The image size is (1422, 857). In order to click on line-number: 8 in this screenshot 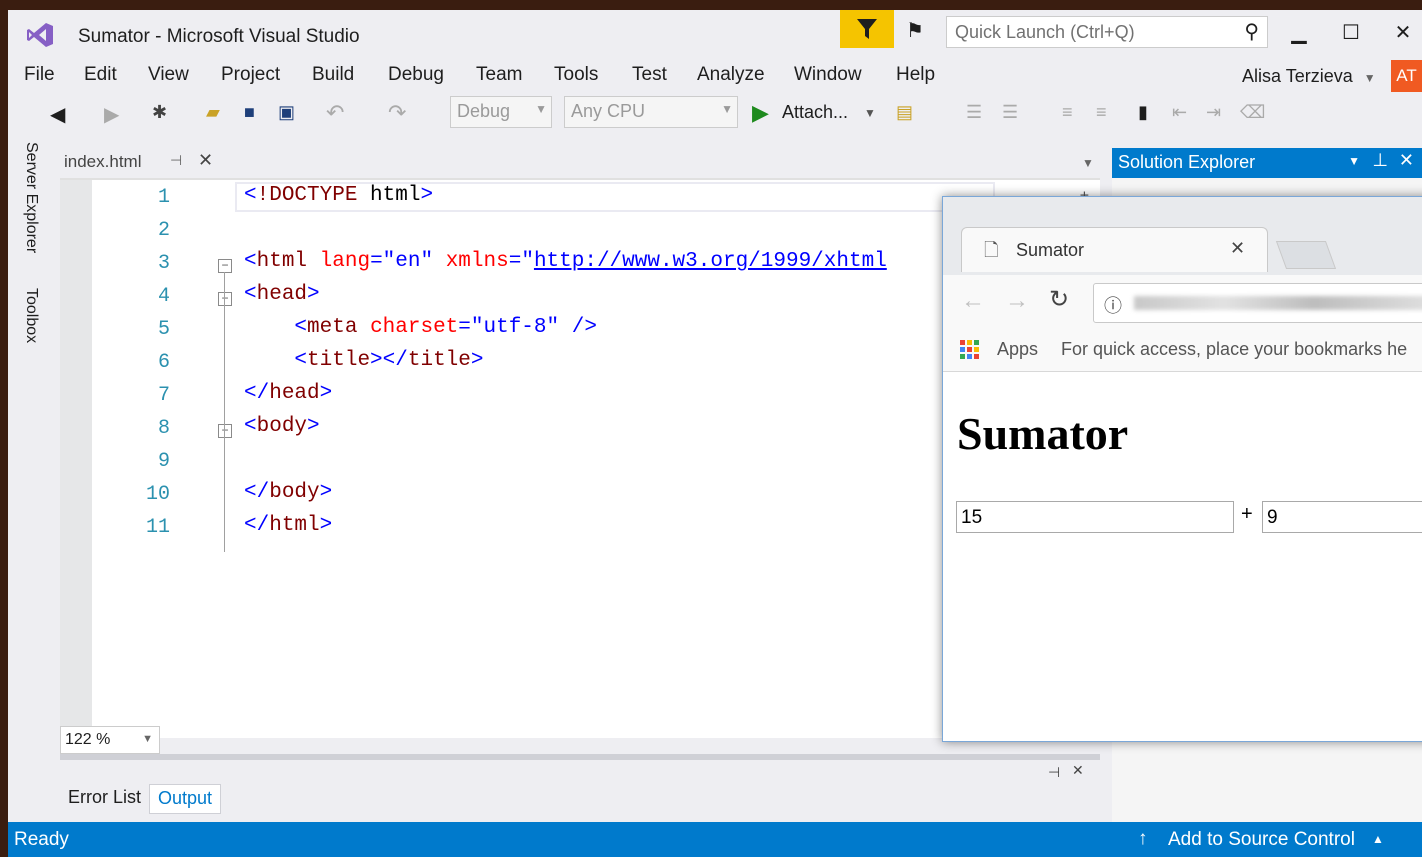, I will do `click(163, 428)`.